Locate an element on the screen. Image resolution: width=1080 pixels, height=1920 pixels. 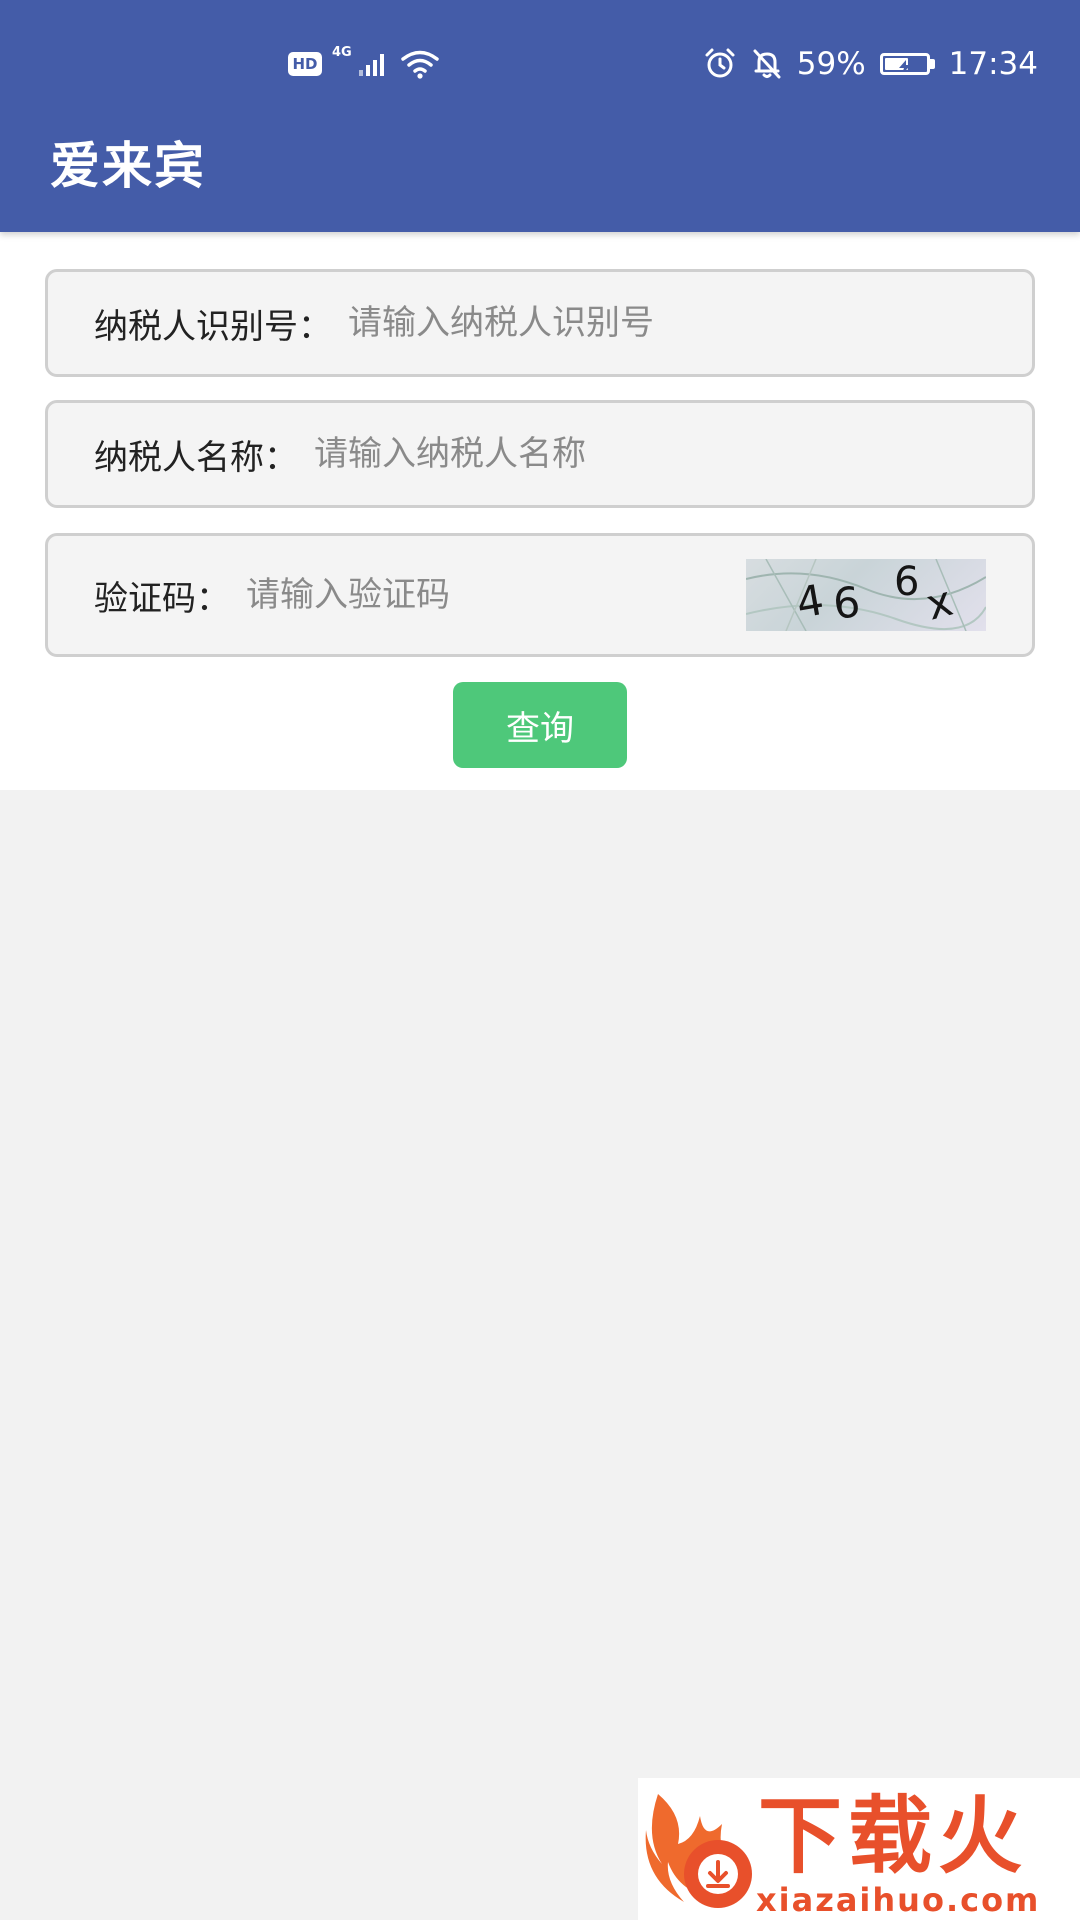
status-bar: HD 4G 59% 17:34 is located at coordinates (540, 55).